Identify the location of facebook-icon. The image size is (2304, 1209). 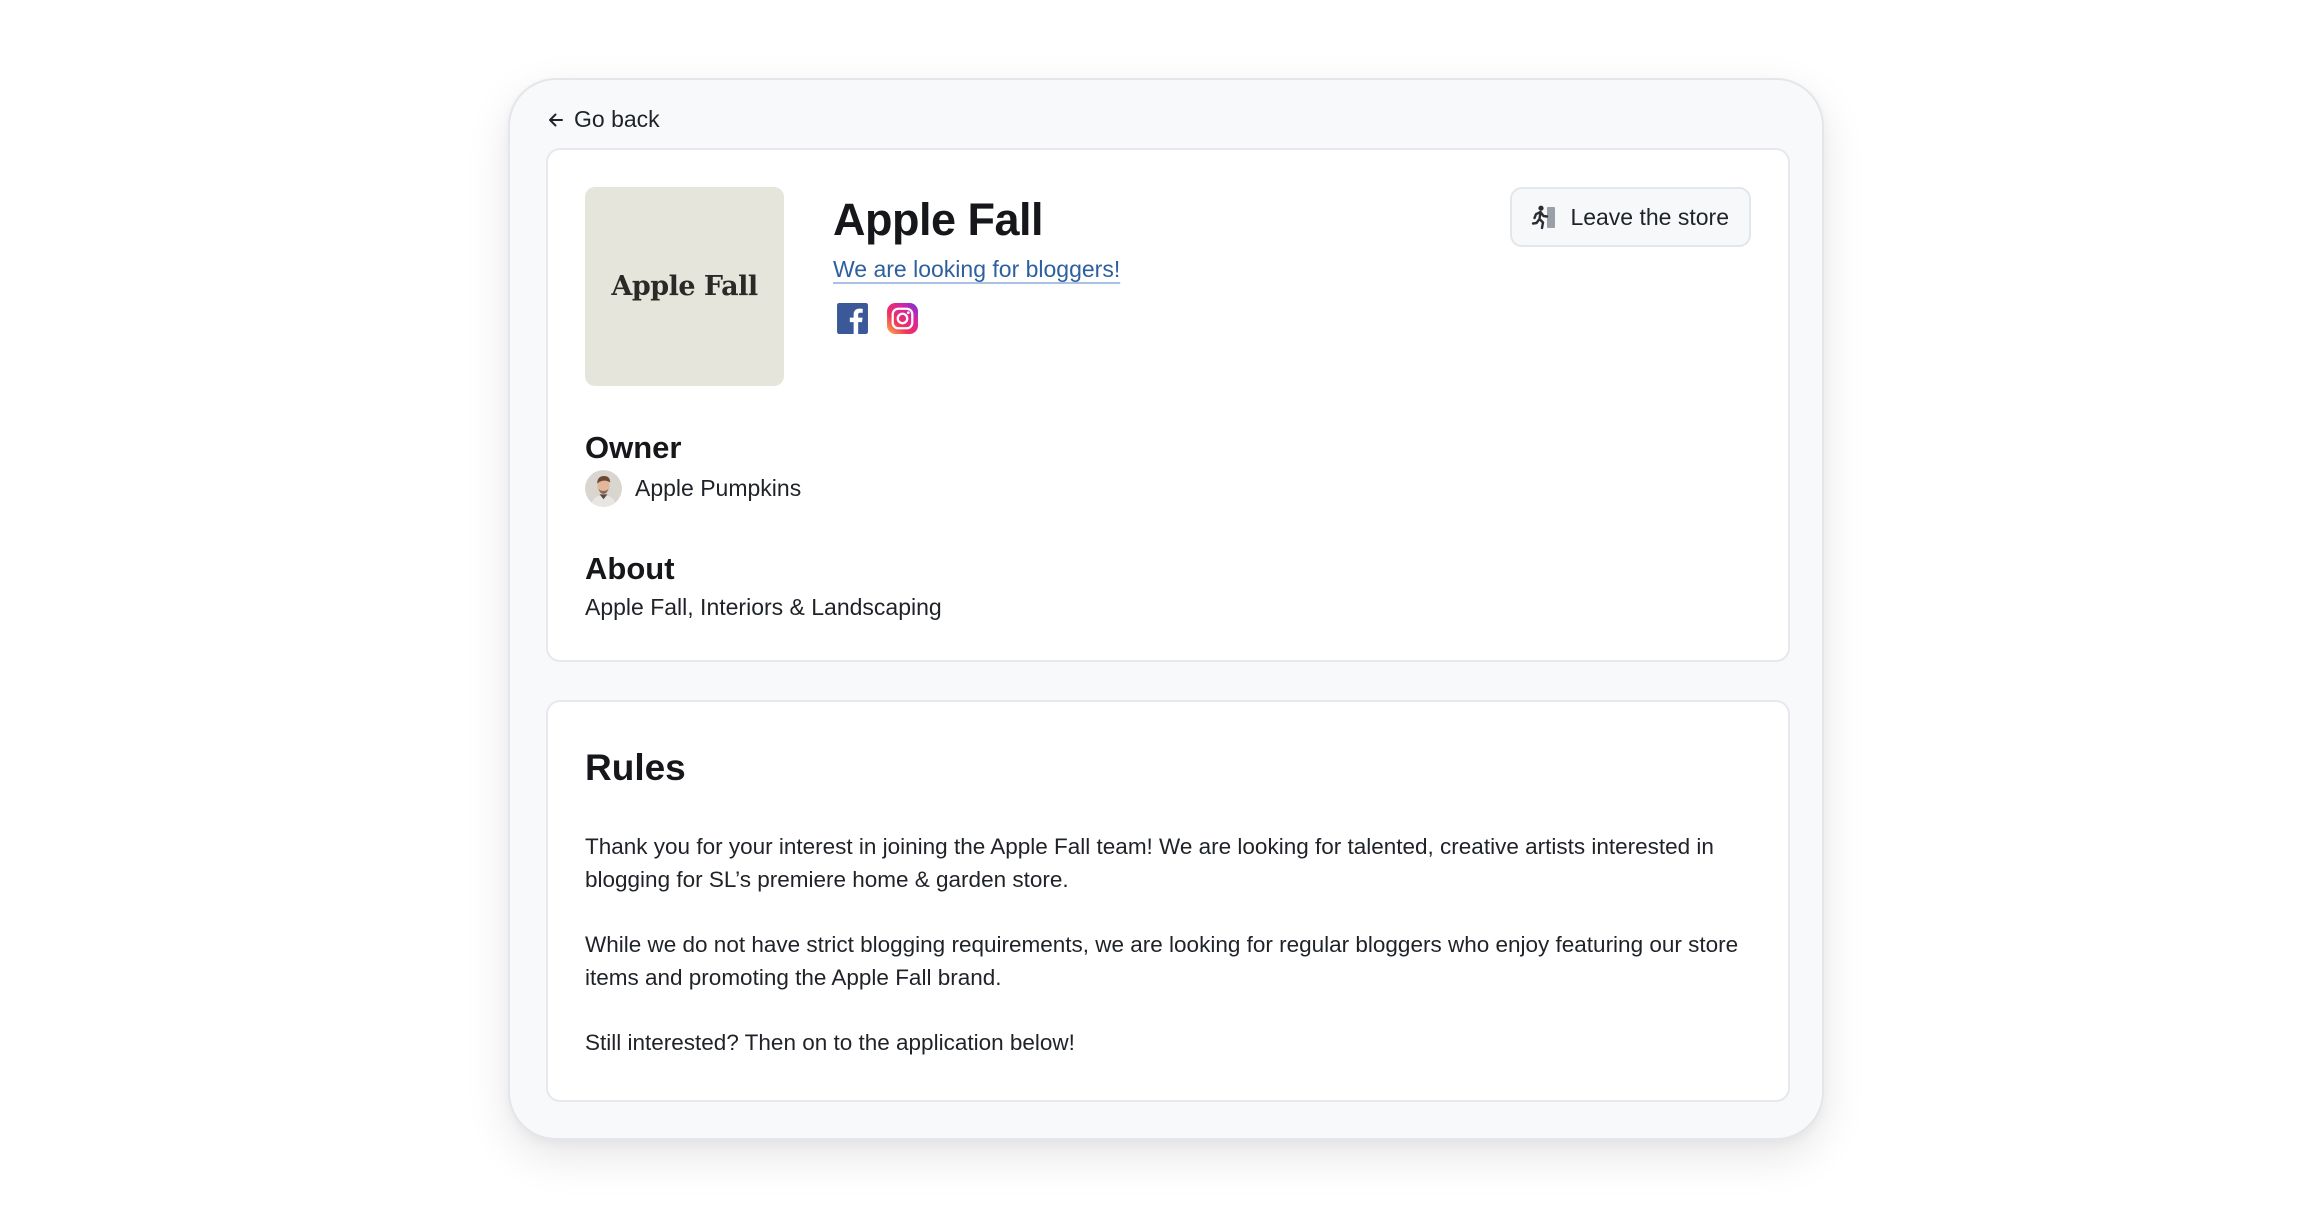
(852, 318).